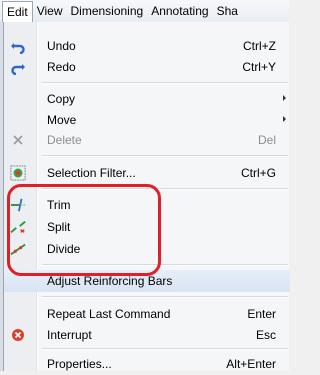  Describe the element at coordinates (69, 335) in the screenshot. I see `menu-item-label: Interrupt` at that location.